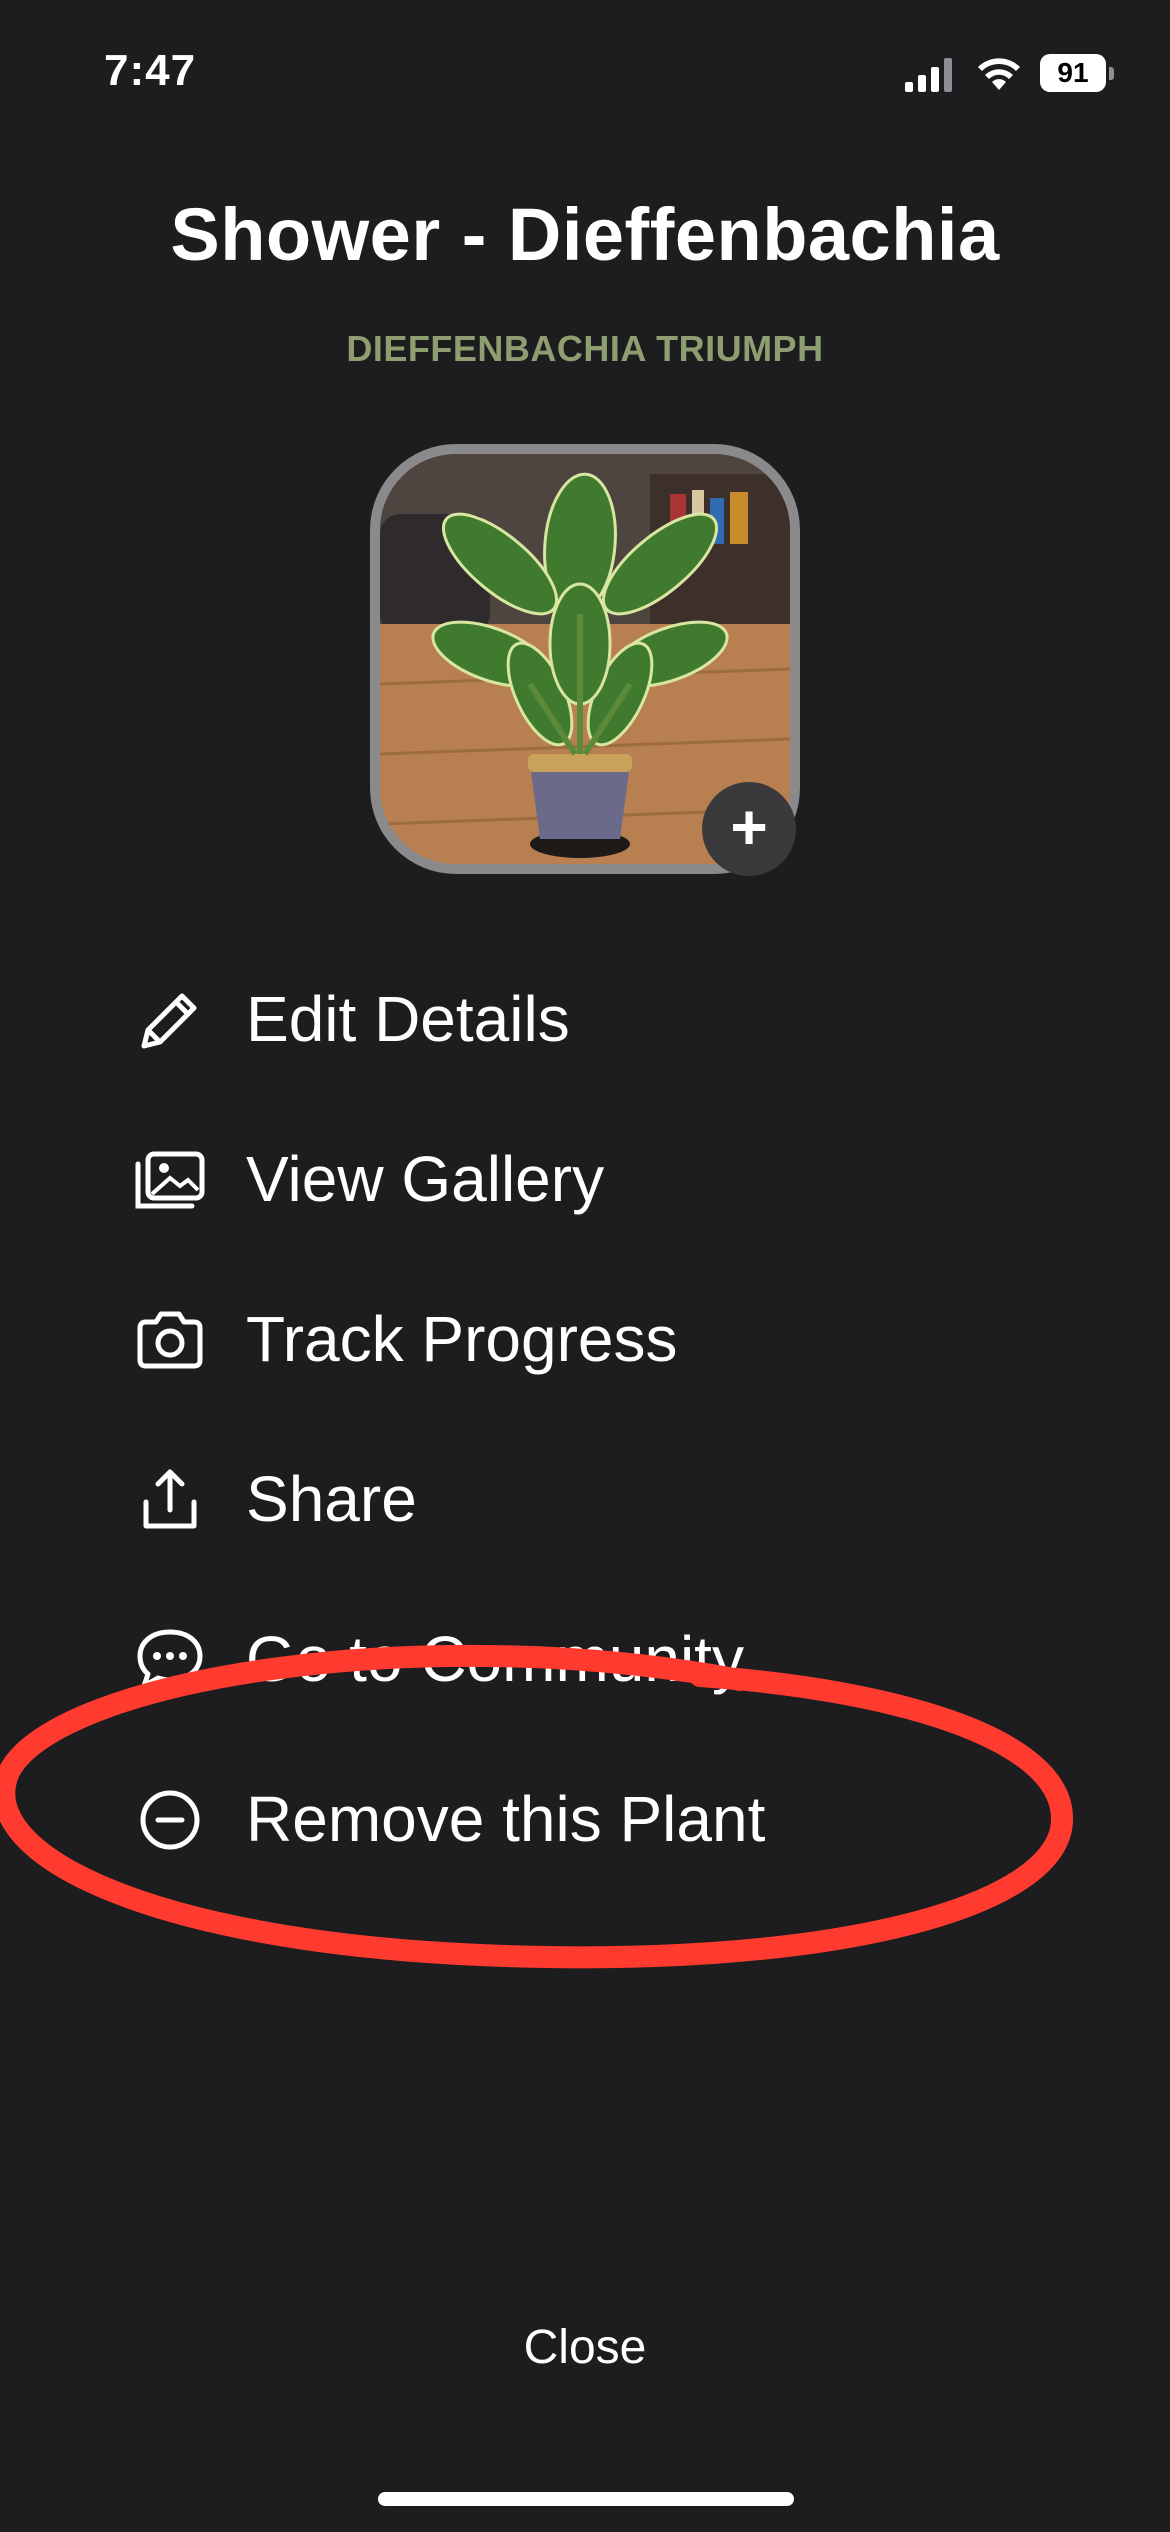  Describe the element at coordinates (170, 1340) in the screenshot. I see `camera-icon` at that location.